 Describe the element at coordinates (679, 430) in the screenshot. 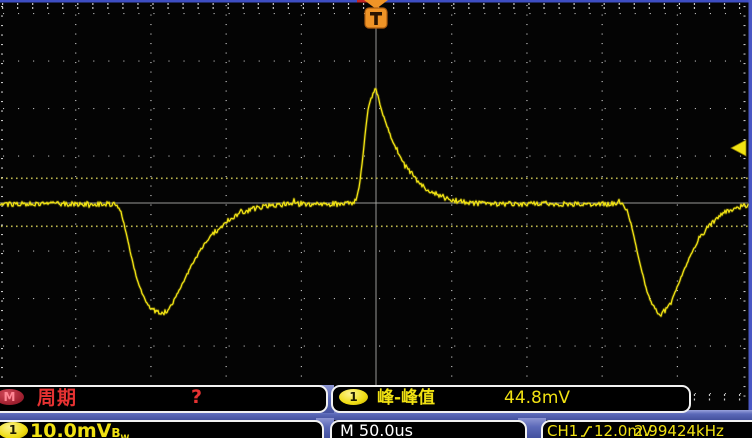

I see `trigger-frequency: 2.99424kHz` at that location.